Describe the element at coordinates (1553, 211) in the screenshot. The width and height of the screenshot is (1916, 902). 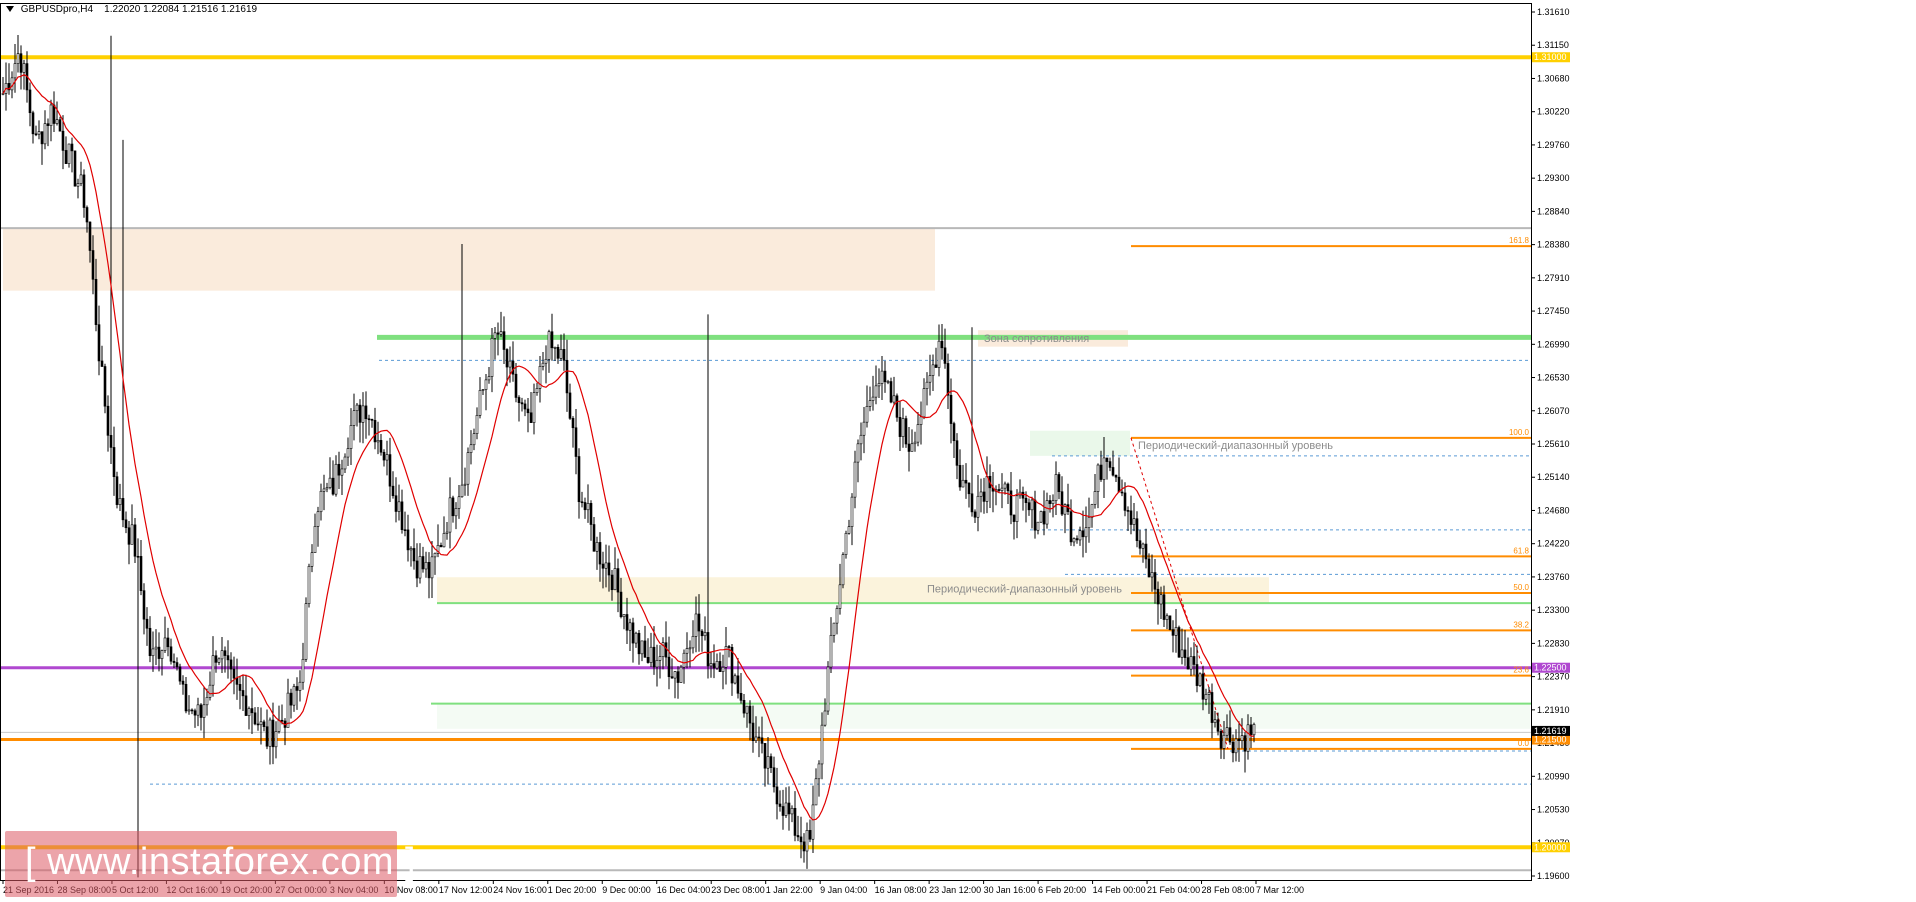
I see `y-tick-label: 1.28840` at that location.